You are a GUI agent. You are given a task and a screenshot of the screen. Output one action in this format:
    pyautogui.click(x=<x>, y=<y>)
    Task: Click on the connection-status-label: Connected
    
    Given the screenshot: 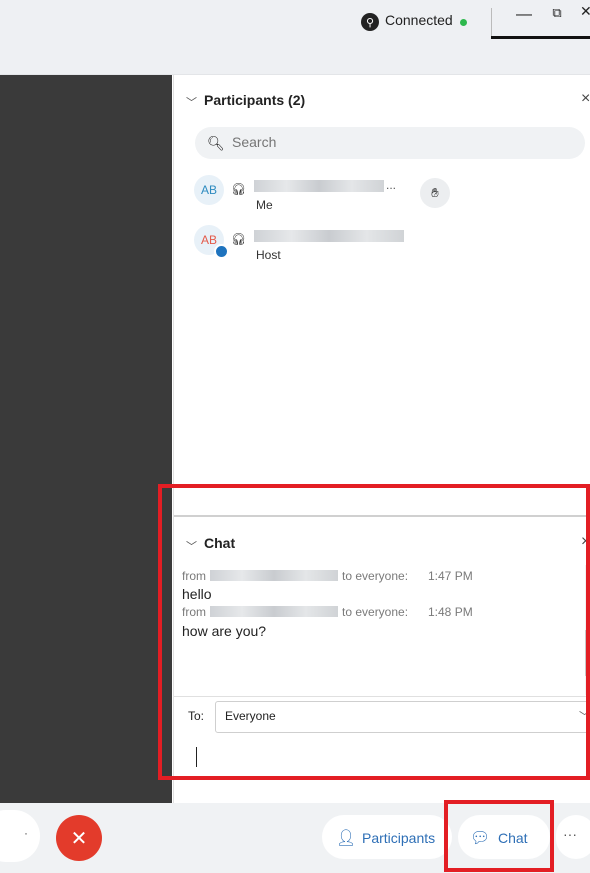 What is the action you would take?
    pyautogui.click(x=419, y=20)
    